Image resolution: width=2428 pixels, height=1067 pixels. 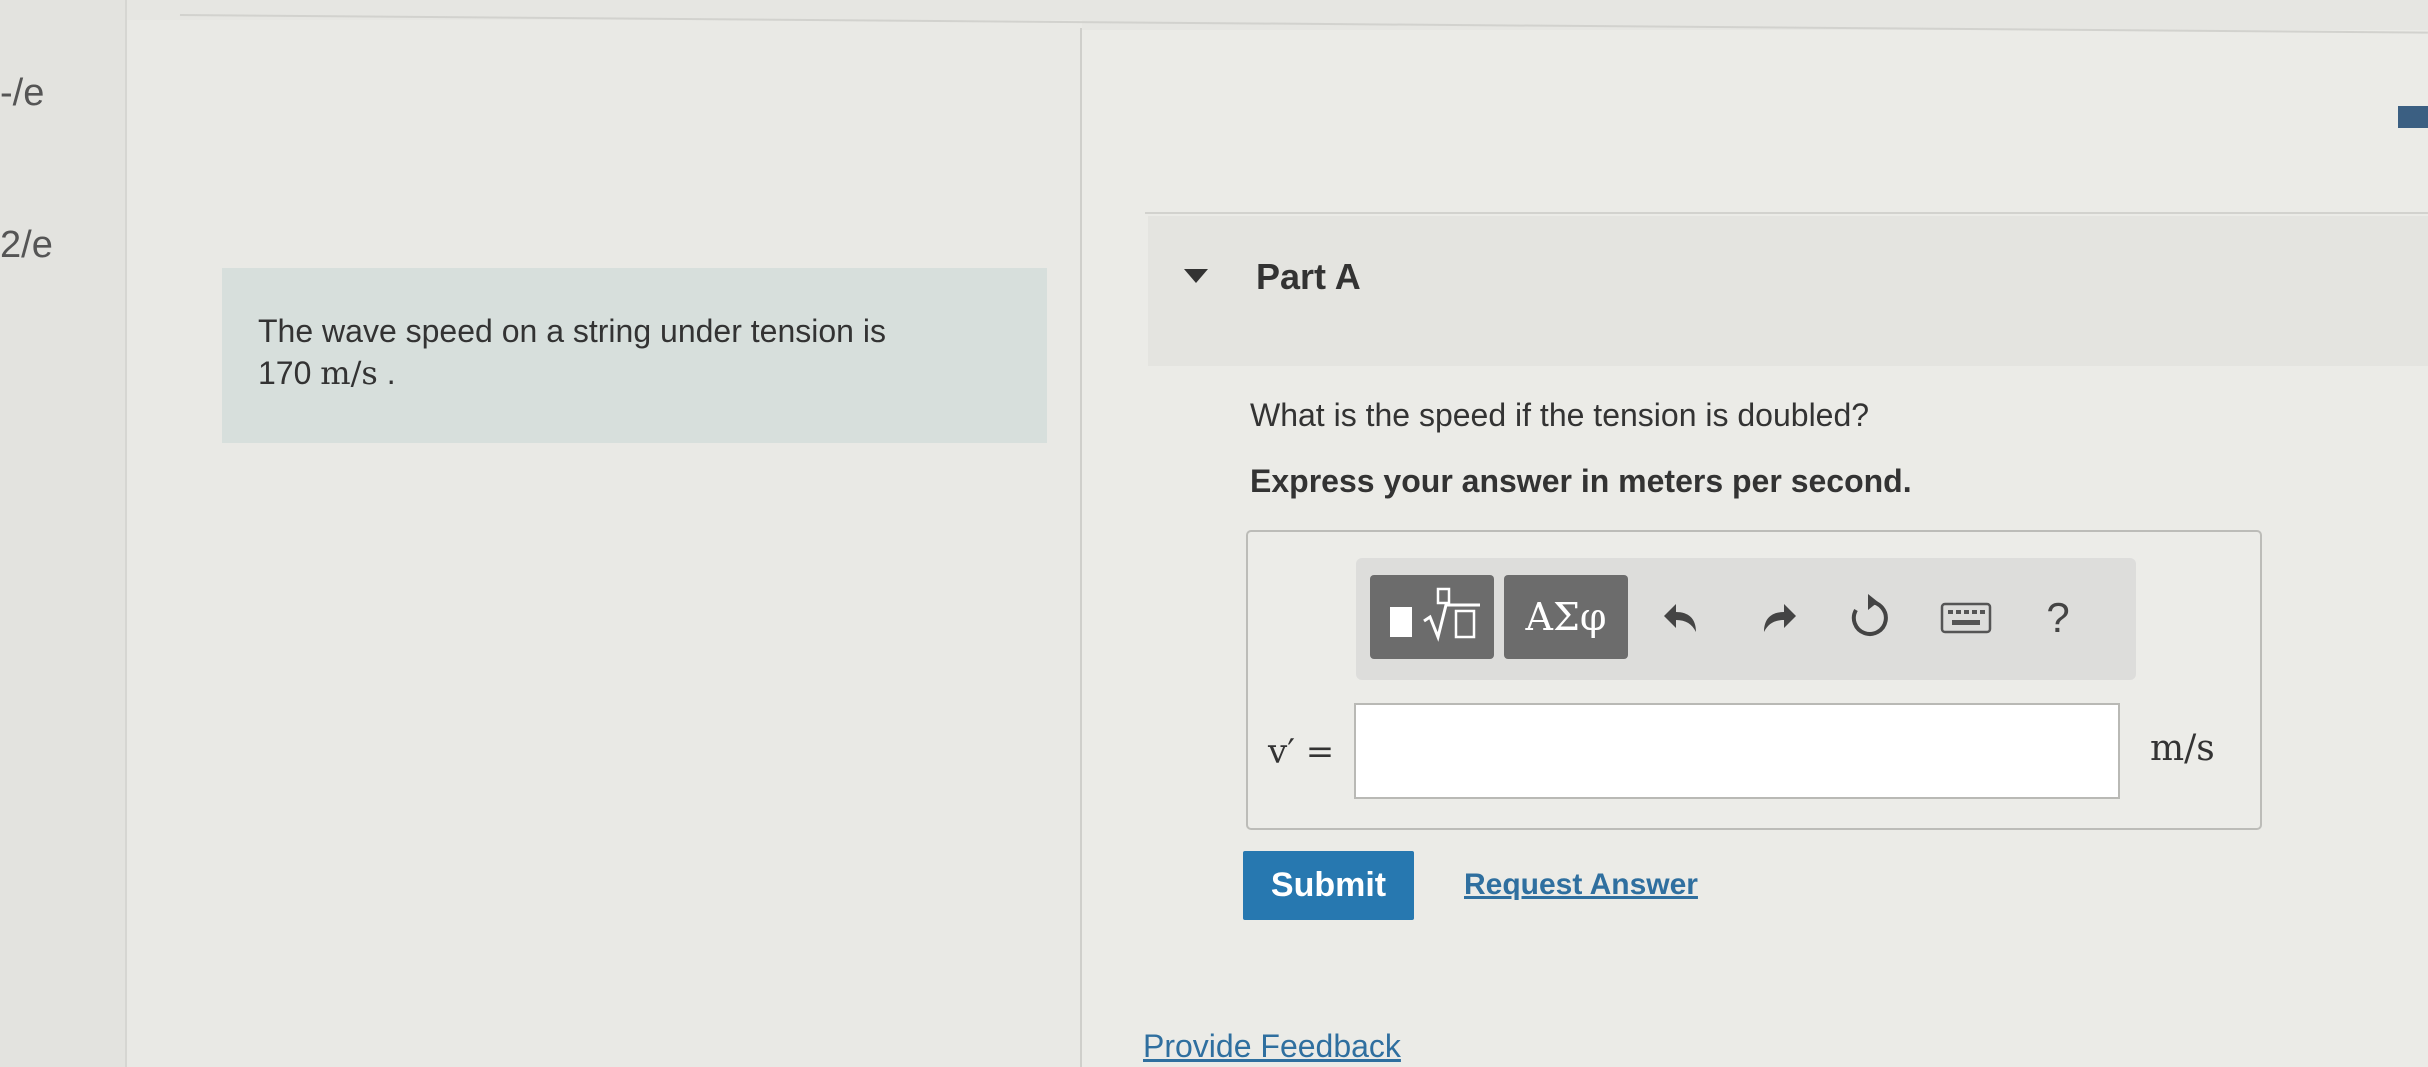 What do you see at coordinates (1966, 618) in the screenshot?
I see `keyboard-icon` at bounding box center [1966, 618].